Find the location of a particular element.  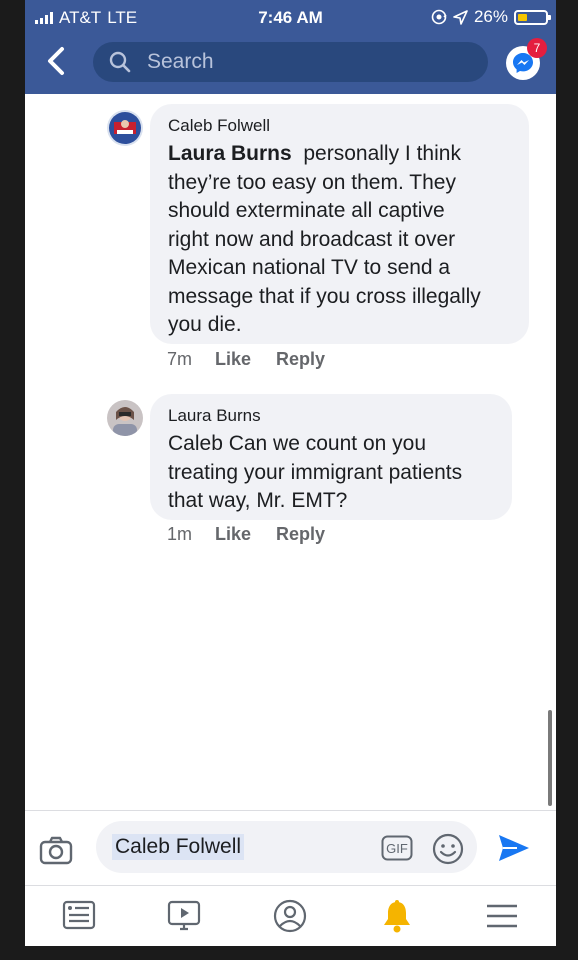

scrollbar is located at coordinates (550, 758).